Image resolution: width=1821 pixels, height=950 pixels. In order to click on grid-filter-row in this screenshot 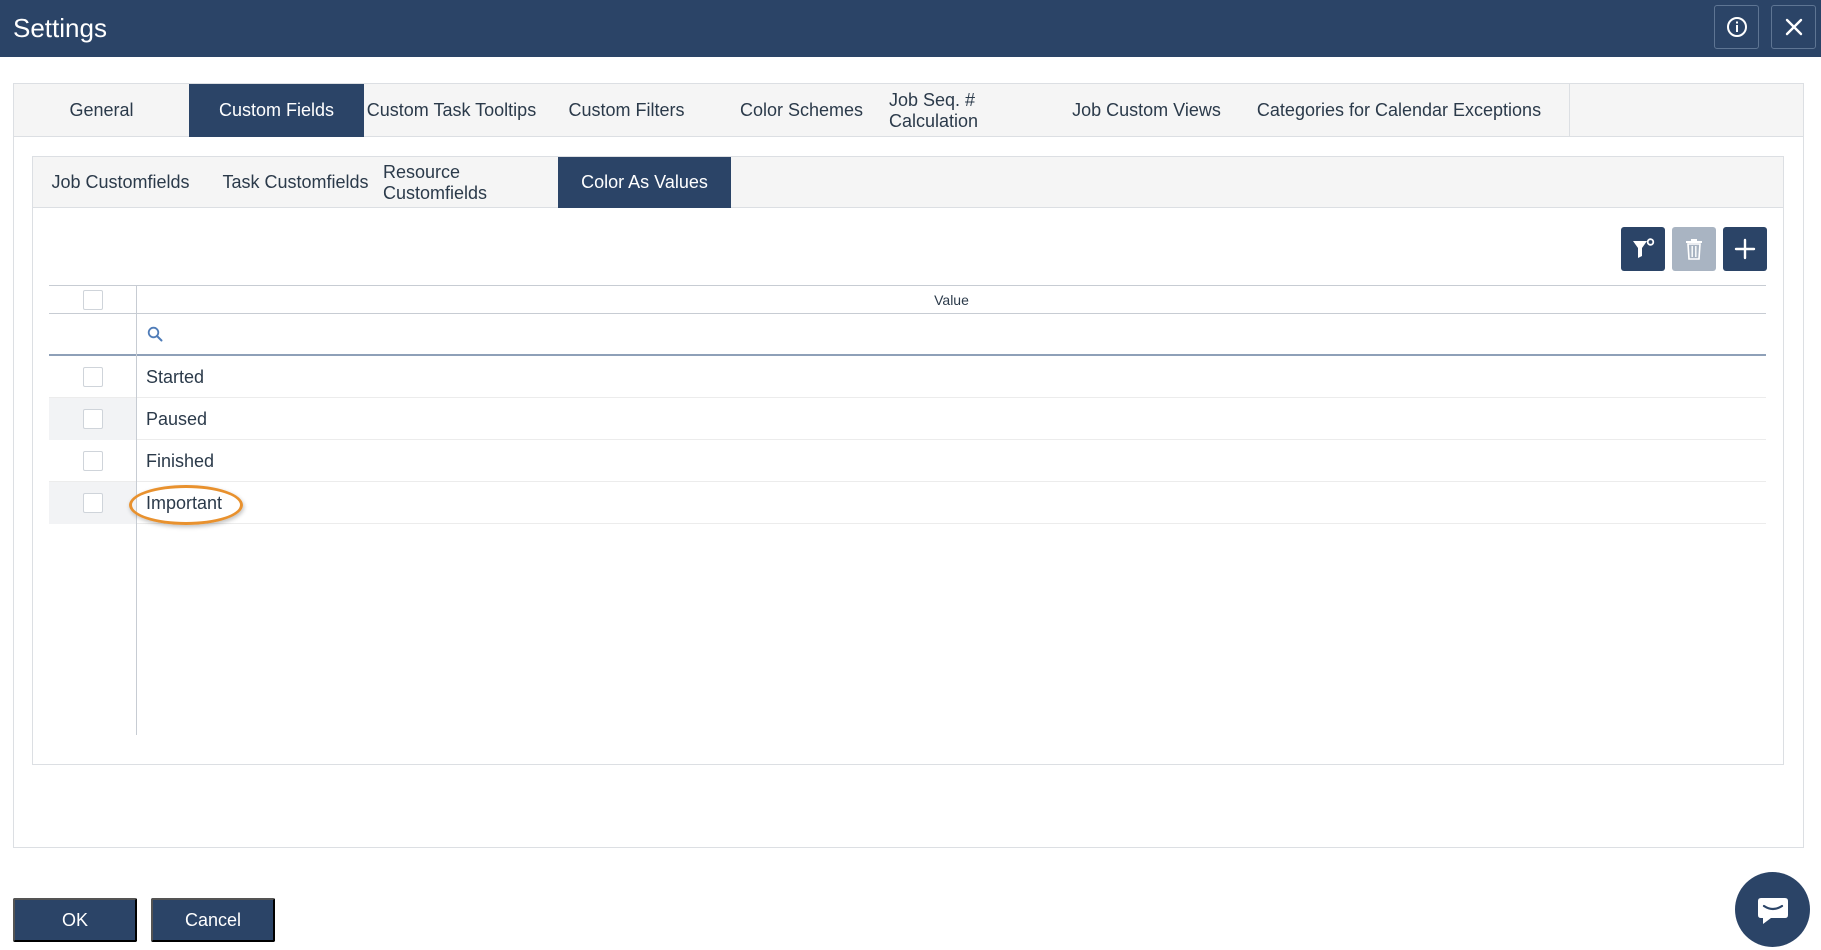, I will do `click(907, 335)`.